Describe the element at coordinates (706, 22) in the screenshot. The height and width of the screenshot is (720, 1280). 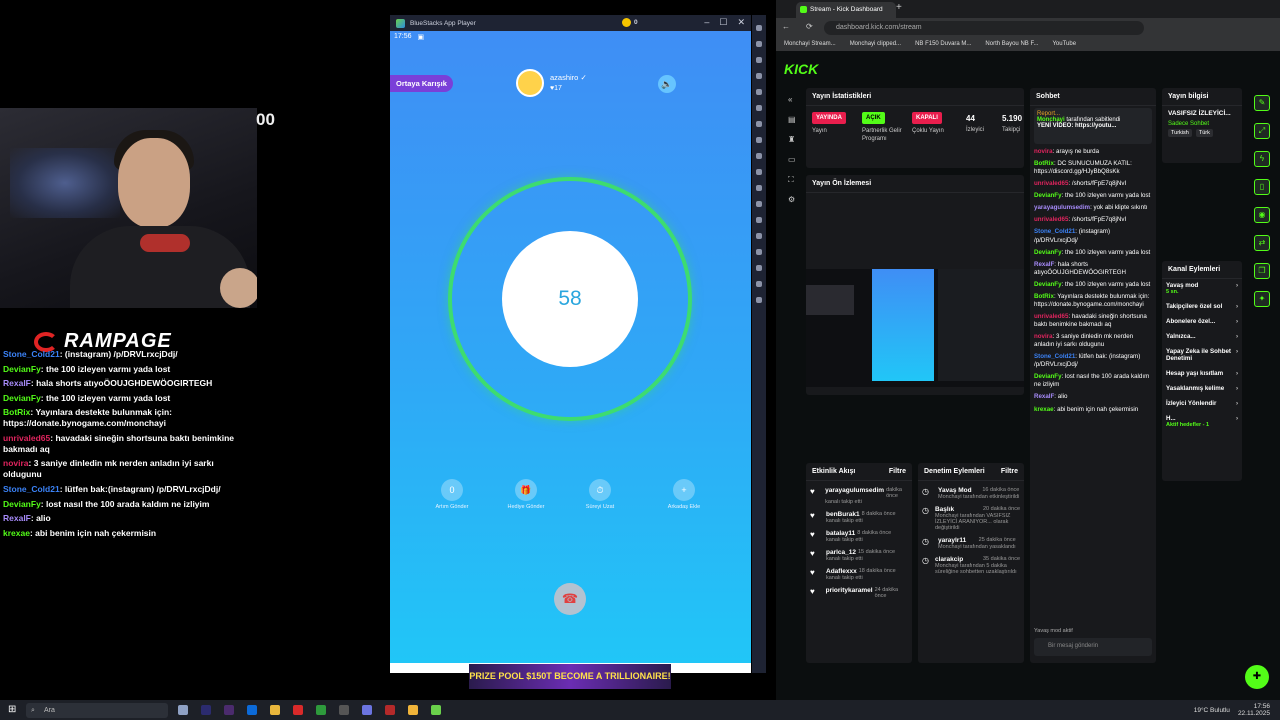
I see `minimize-icon: –` at that location.